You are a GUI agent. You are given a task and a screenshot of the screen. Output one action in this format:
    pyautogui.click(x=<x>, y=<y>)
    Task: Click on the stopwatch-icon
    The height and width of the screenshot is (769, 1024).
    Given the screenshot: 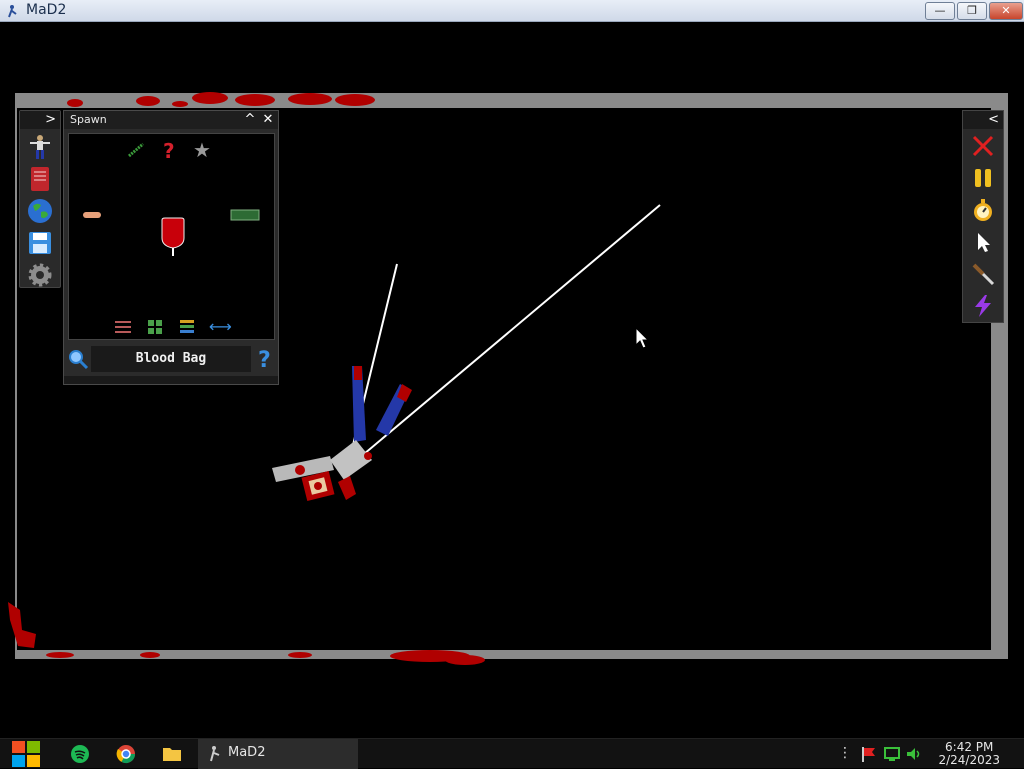 What is the action you would take?
    pyautogui.click(x=983, y=210)
    